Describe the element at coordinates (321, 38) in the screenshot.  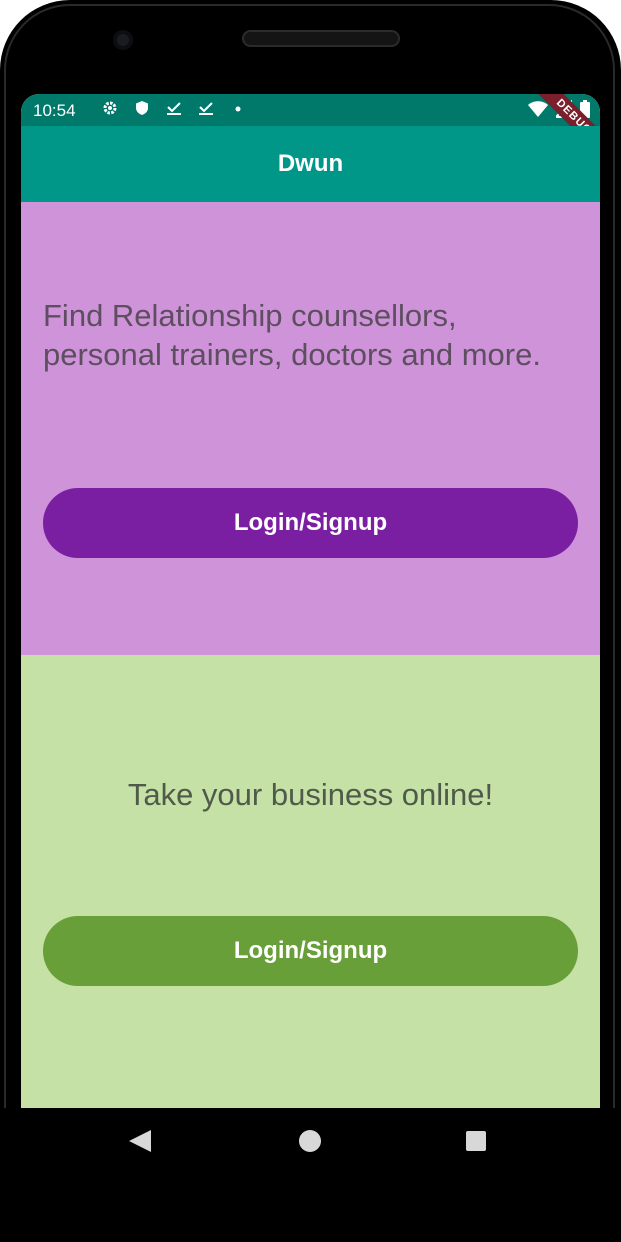
I see `earpiece-speaker` at that location.